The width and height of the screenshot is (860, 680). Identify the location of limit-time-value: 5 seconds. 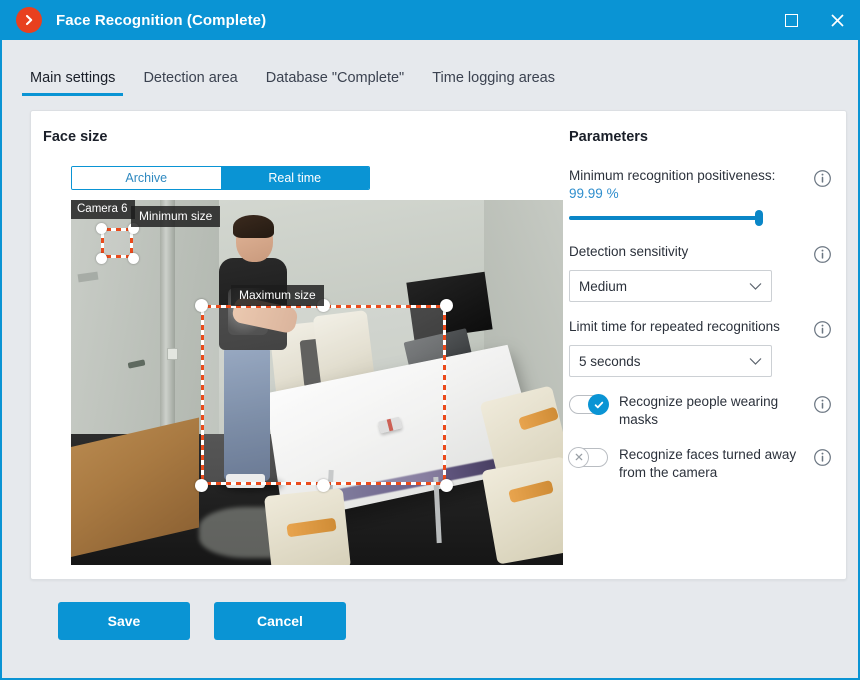
(610, 361).